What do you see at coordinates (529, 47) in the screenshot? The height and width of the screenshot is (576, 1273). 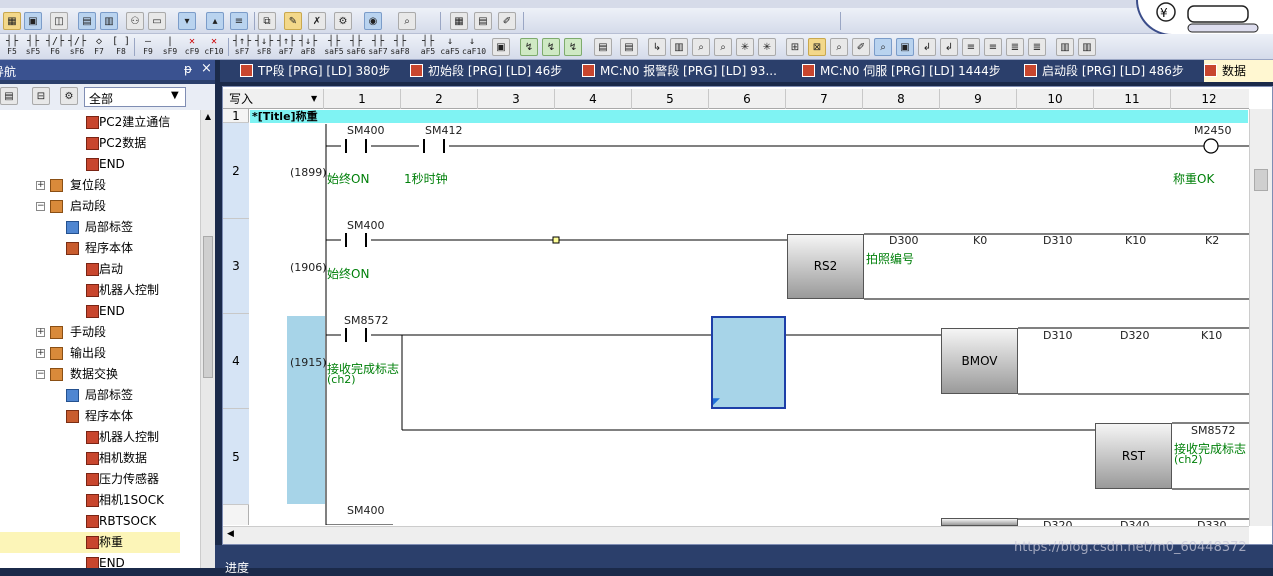 I see `label-icon: ↯` at bounding box center [529, 47].